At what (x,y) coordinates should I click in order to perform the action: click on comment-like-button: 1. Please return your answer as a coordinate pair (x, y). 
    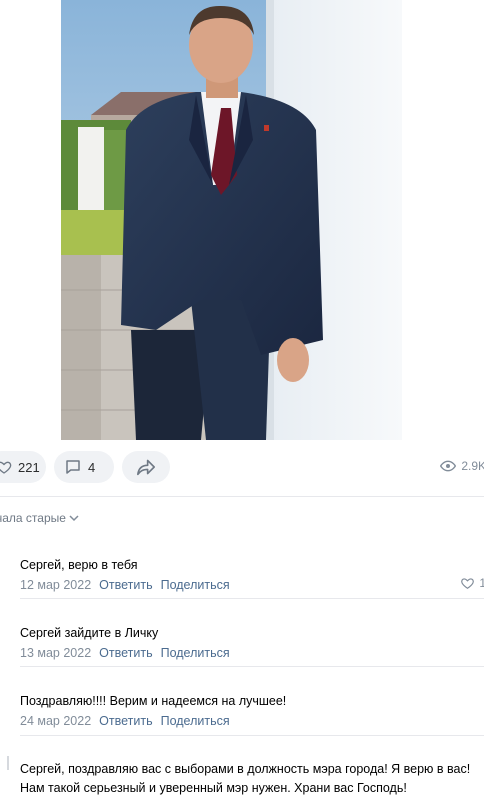
    Looking at the image, I should click on (472, 583).